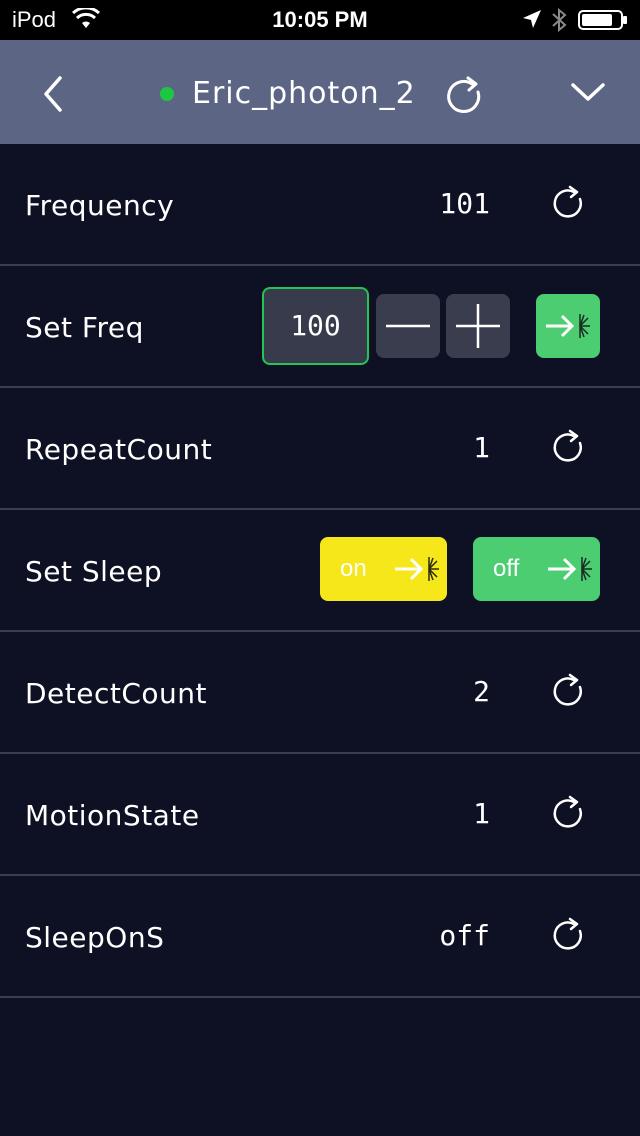 The image size is (640, 1136). Describe the element at coordinates (464, 203) in the screenshot. I see `row-value: 101` at that location.